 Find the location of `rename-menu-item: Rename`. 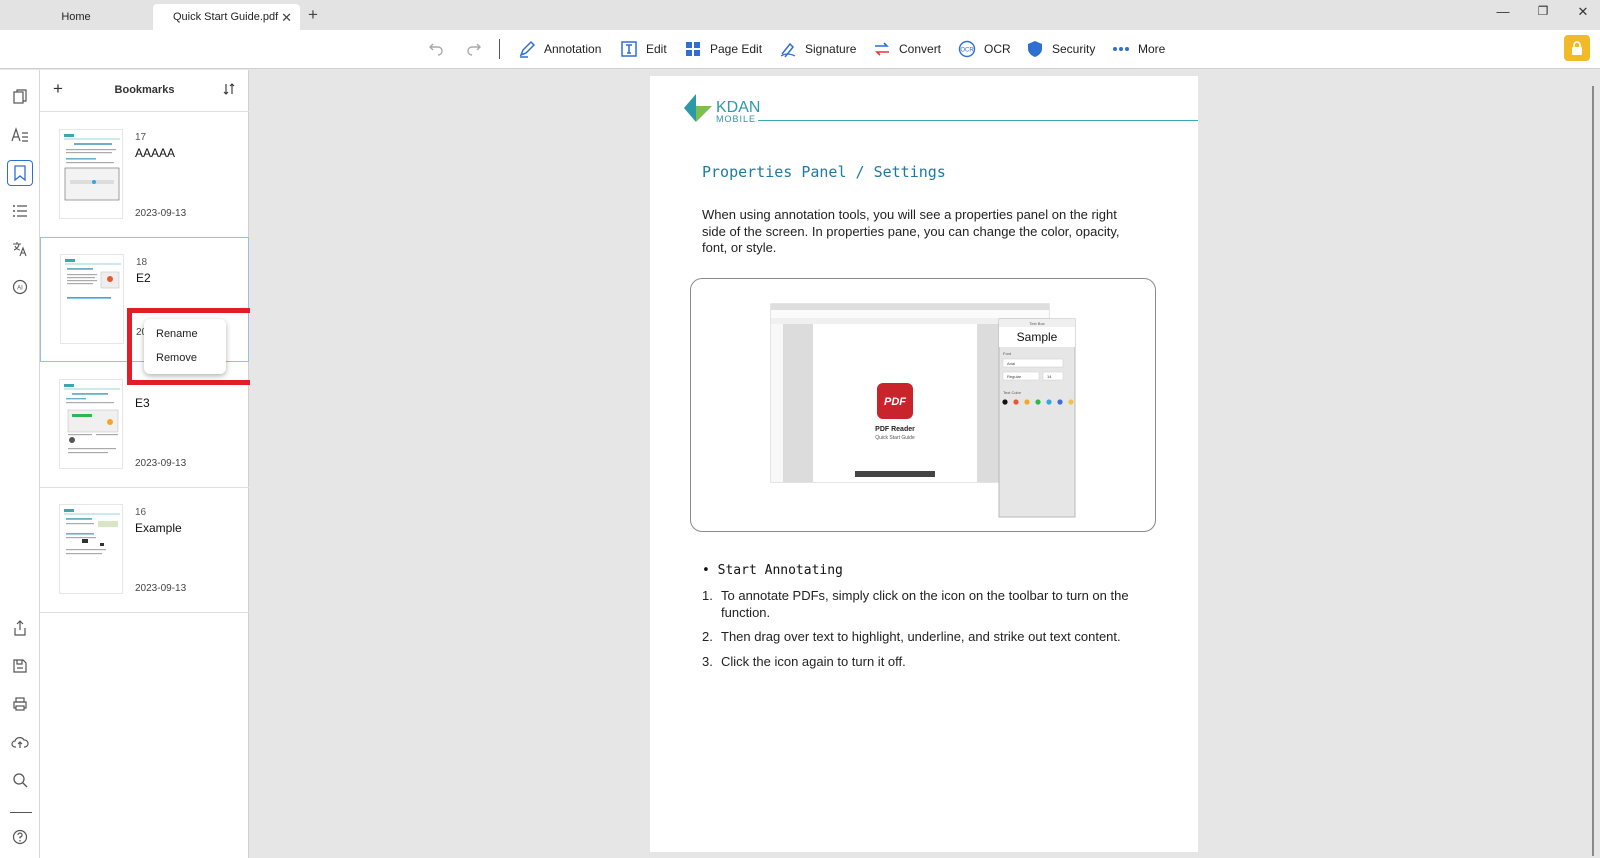

rename-menu-item: Rename is located at coordinates (177, 334).